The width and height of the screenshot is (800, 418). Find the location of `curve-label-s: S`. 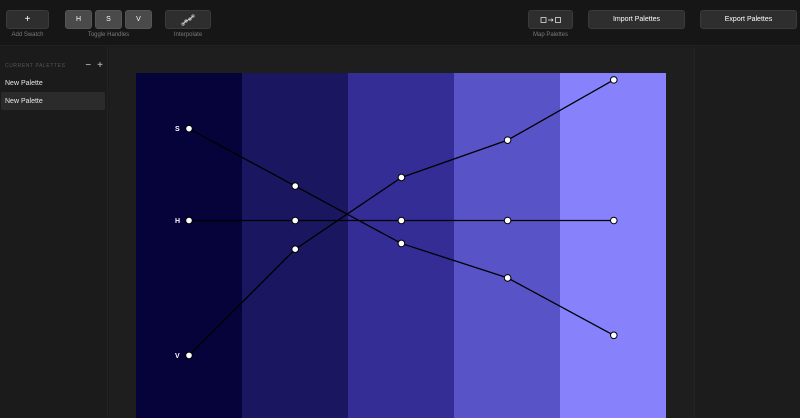

curve-label-s: S is located at coordinates (177, 129).